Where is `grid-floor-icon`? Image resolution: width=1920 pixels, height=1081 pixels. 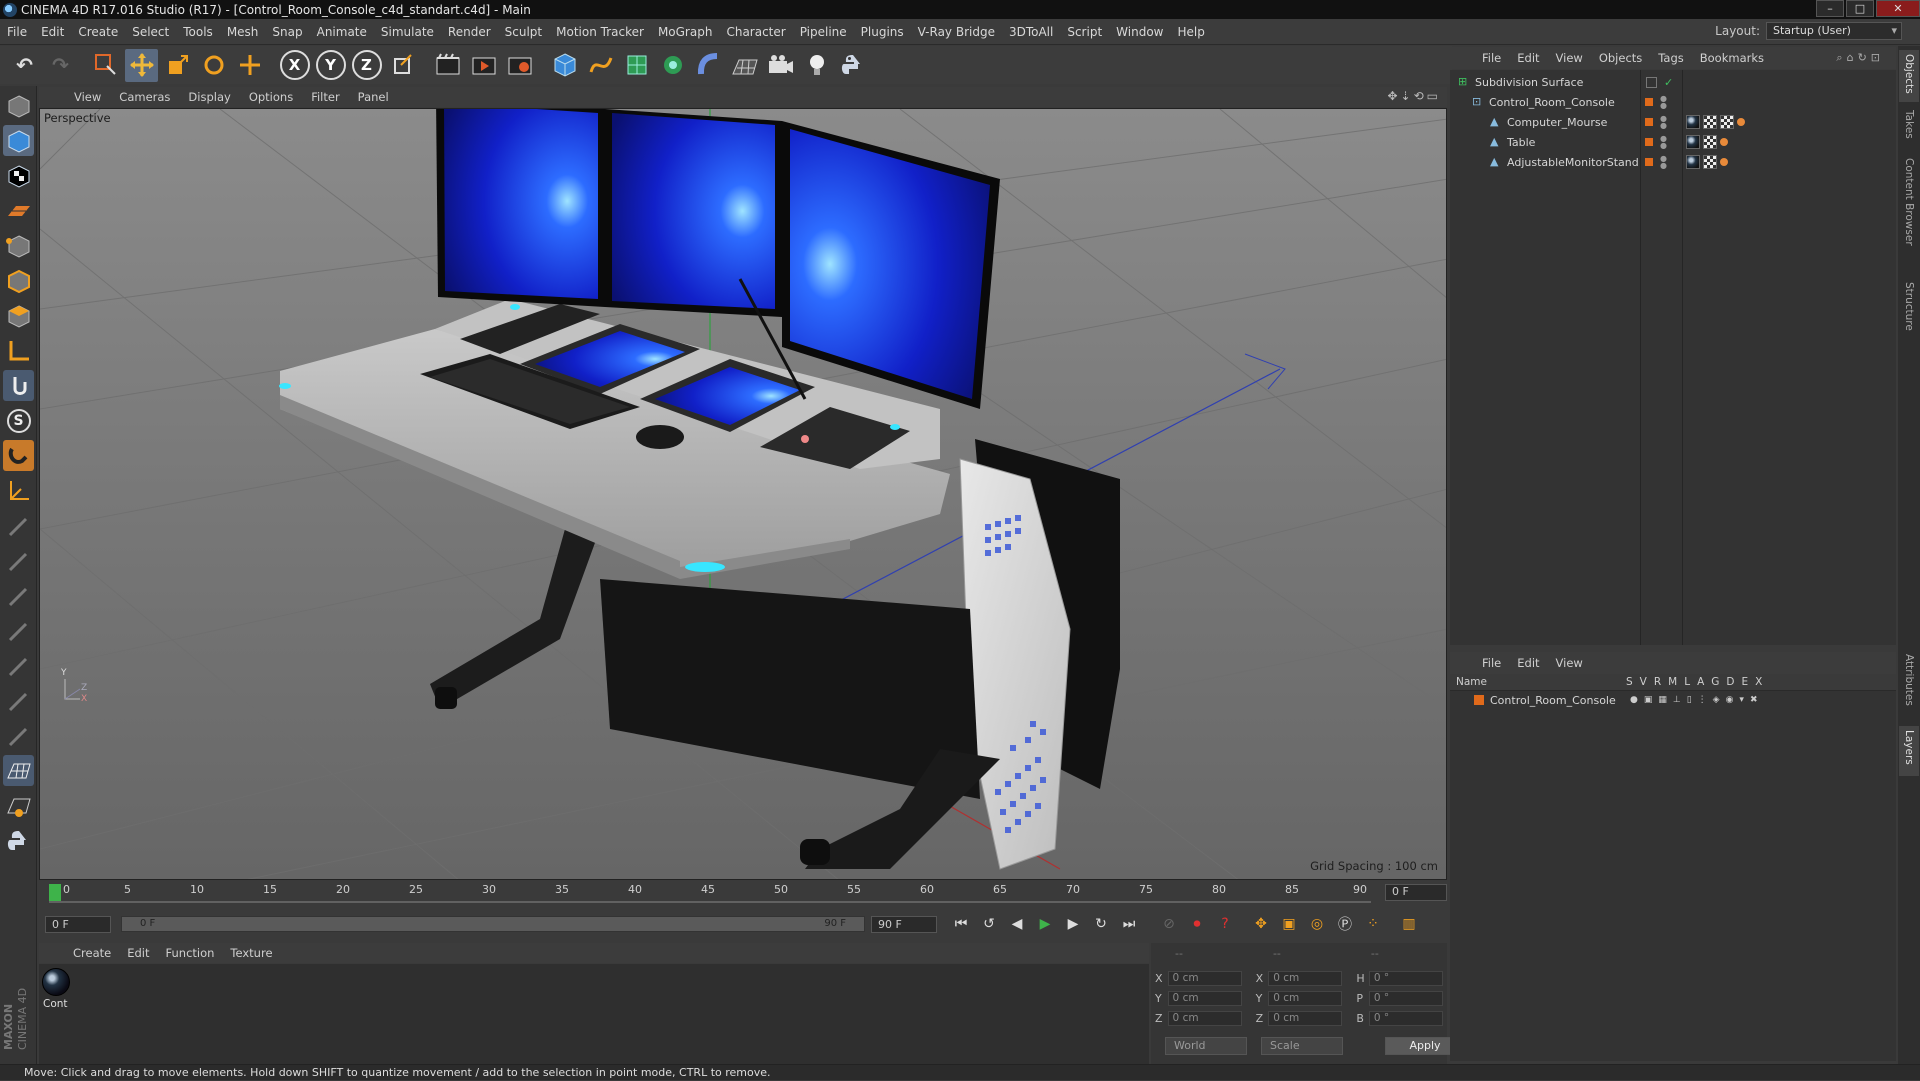 grid-floor-icon is located at coordinates (18, 770).